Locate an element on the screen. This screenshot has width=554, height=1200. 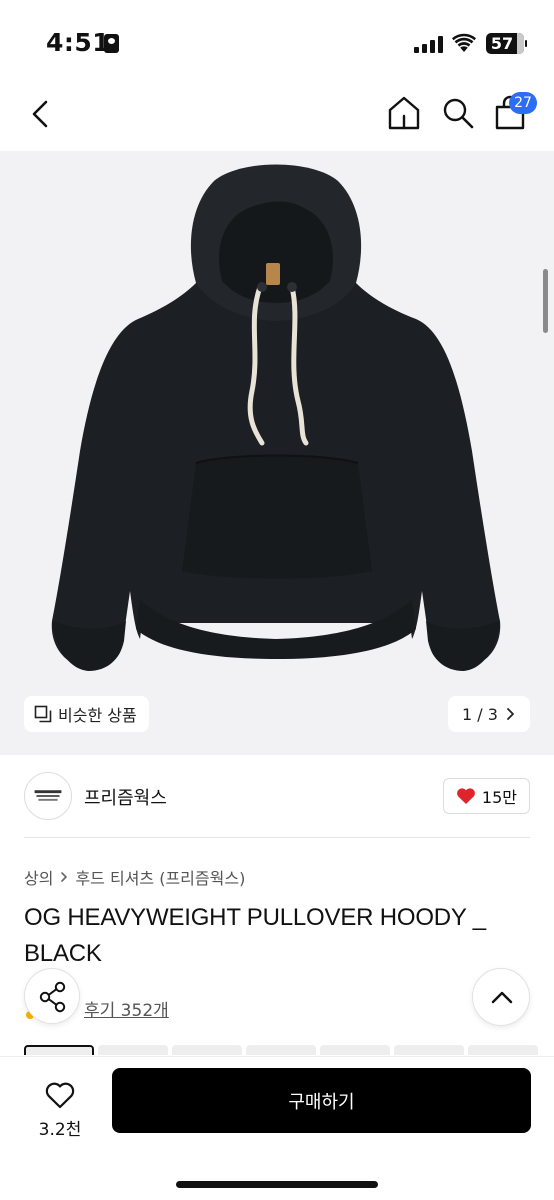
id-card-icon is located at coordinates (111, 43).